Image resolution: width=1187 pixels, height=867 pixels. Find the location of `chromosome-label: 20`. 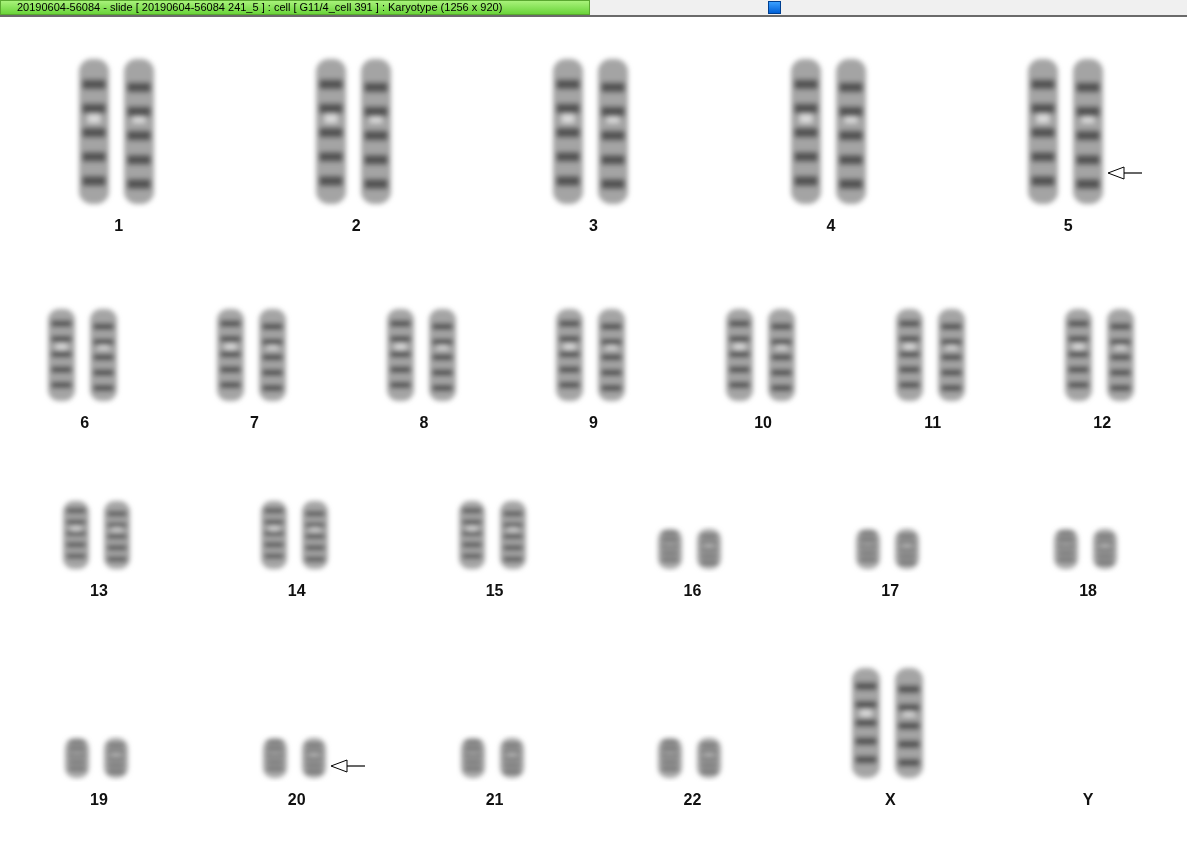

chromosome-label: 20 is located at coordinates (296, 800).